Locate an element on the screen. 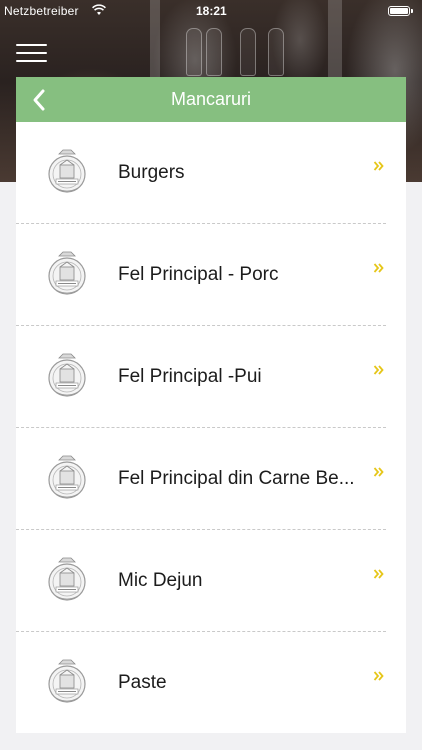 This screenshot has height=750, width=422. wifi-icon is located at coordinates (99, 9).